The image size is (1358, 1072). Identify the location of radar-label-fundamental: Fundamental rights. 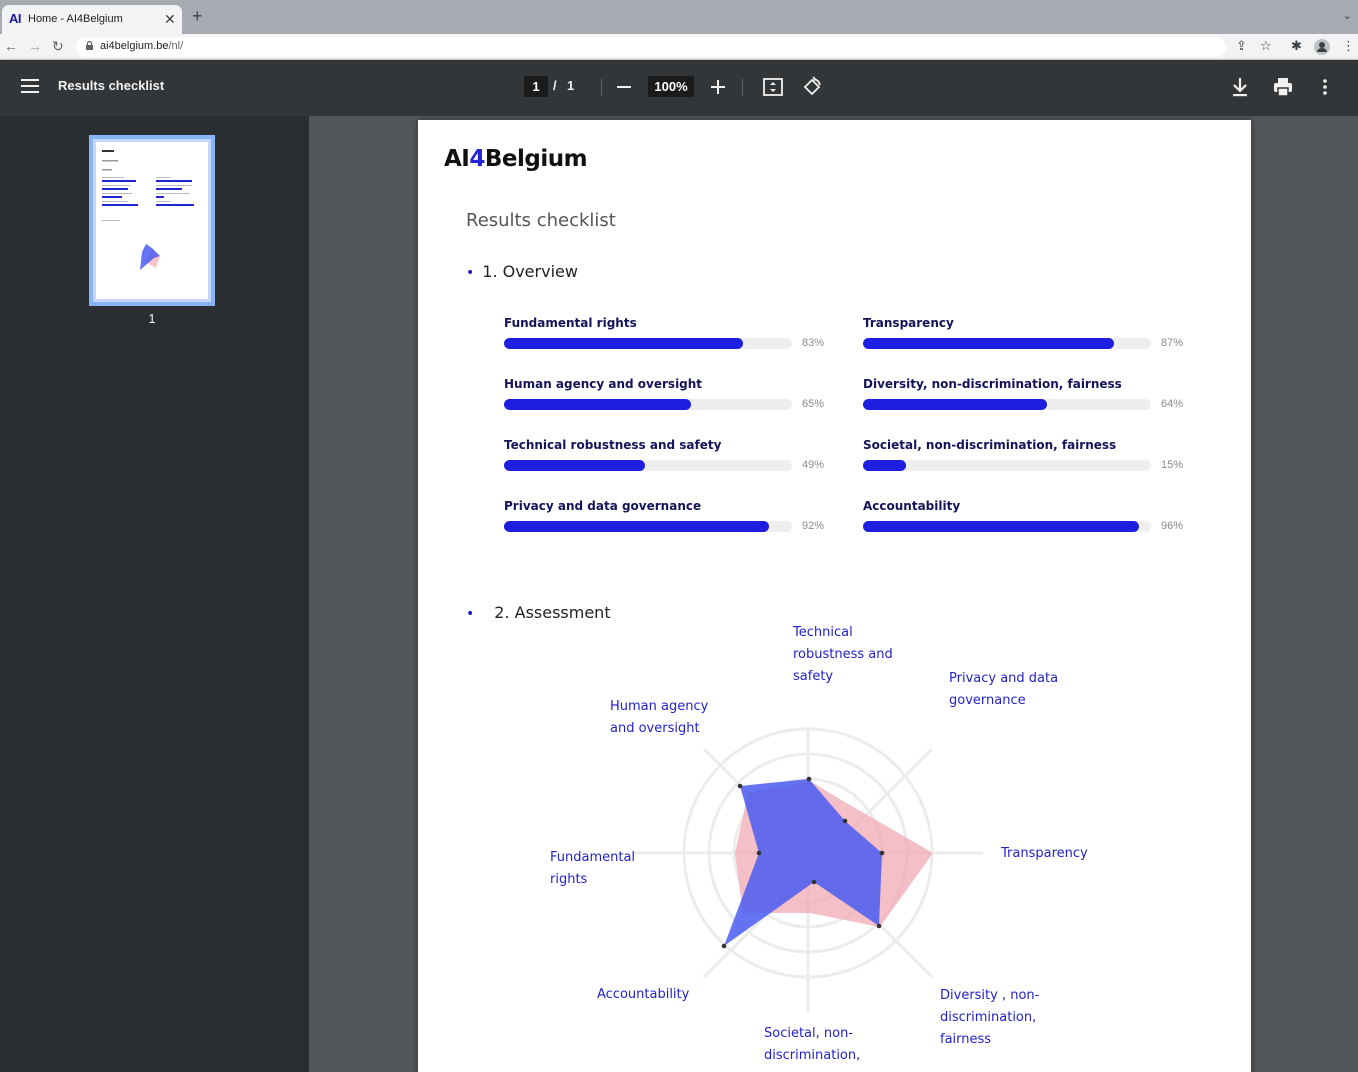
(593, 868).